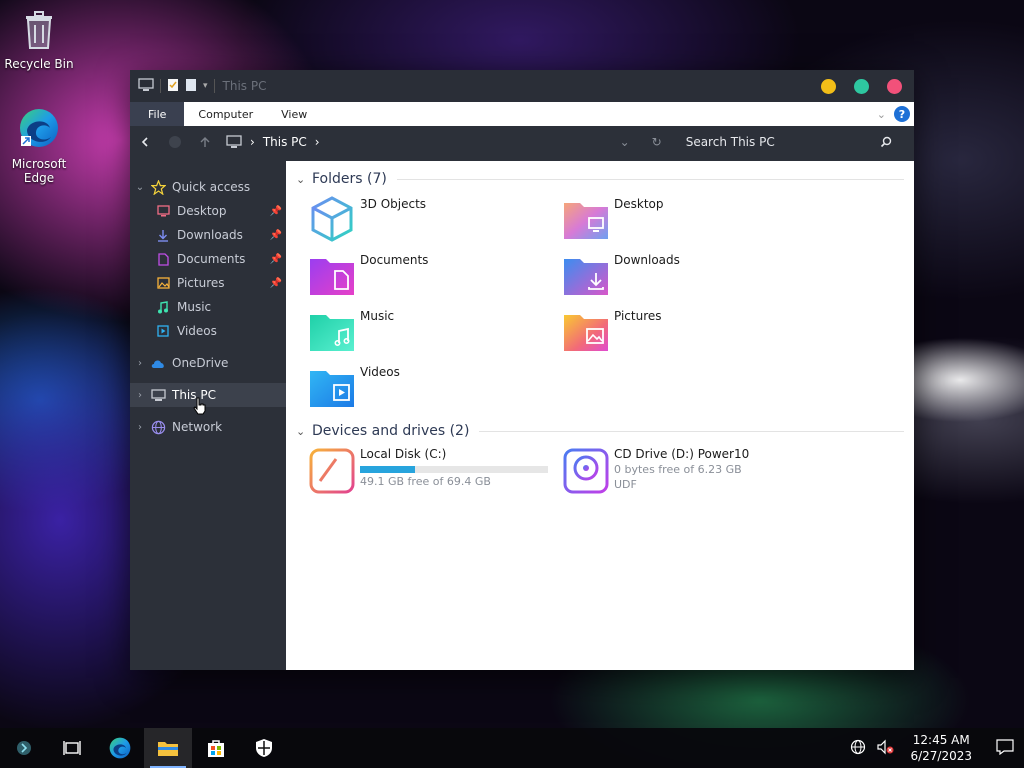  I want to click on nav-downloads: Downloads 📌, so click(208, 235).